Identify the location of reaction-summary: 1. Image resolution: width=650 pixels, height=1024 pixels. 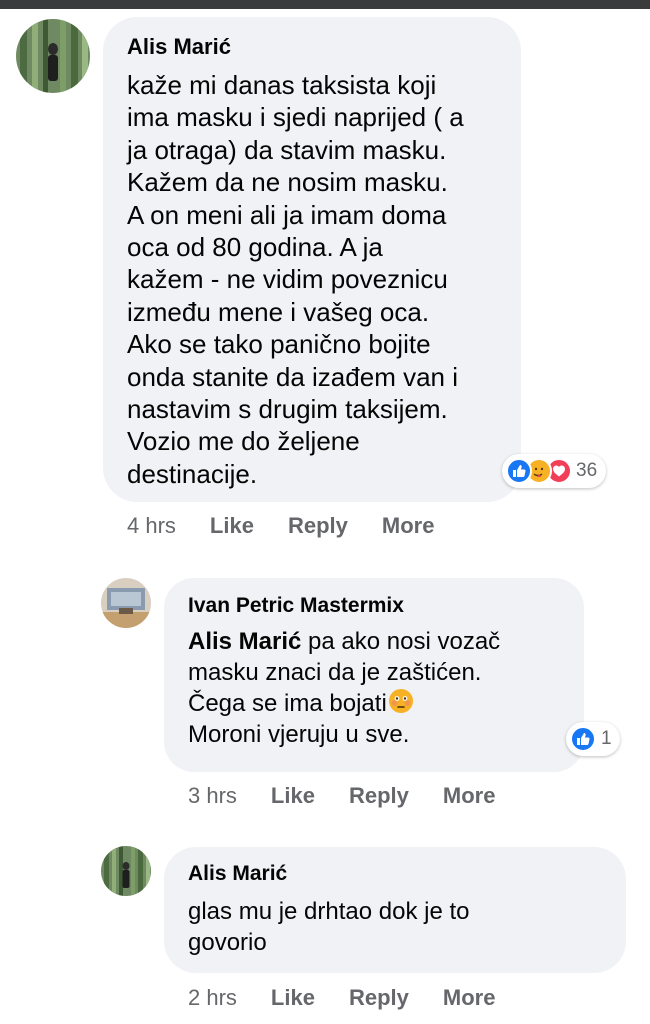
(593, 739).